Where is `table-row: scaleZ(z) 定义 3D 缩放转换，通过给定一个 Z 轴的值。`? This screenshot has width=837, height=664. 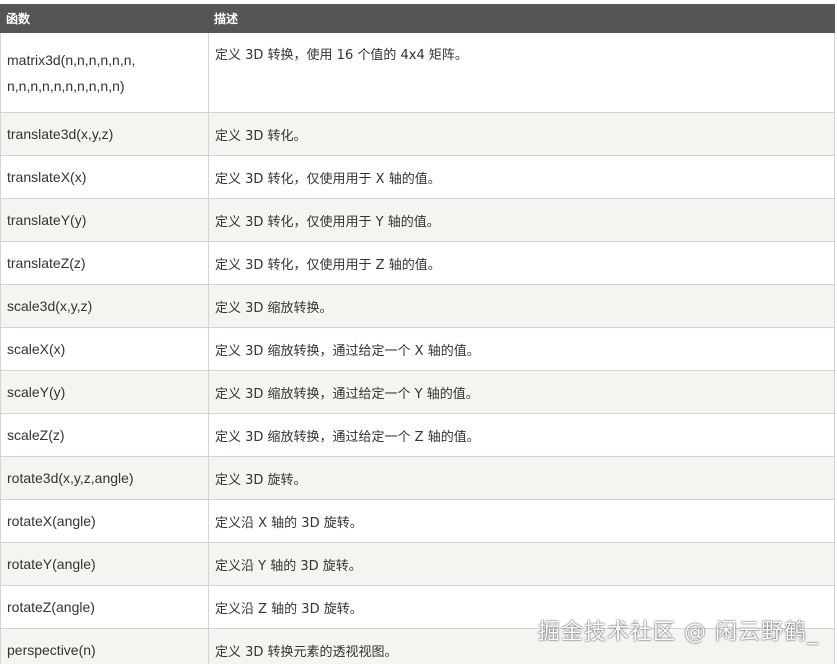 table-row: scaleZ(z) 定义 3D 缩放转换，通过给定一个 Z 轴的值。 is located at coordinates (417, 435).